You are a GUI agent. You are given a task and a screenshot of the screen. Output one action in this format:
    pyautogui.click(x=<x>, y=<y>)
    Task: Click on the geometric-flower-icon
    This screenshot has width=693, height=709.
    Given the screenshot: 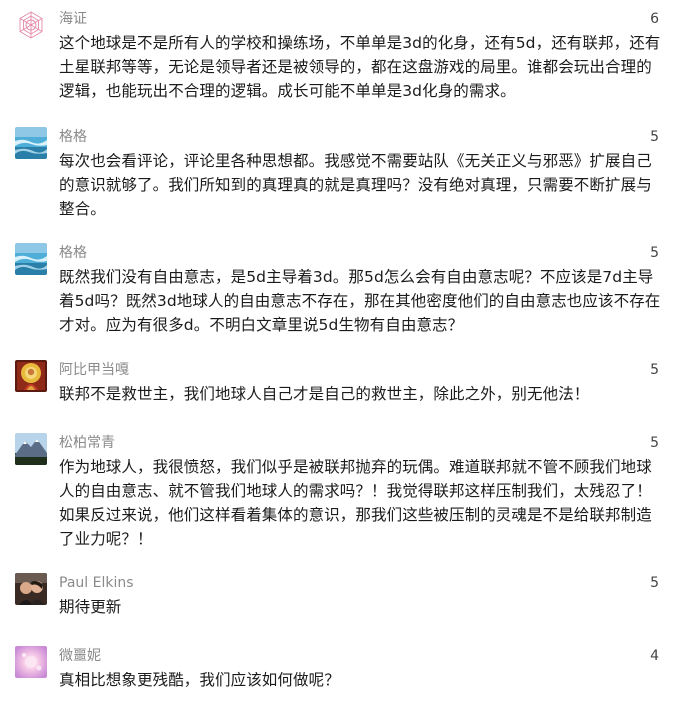 What is the action you would take?
    pyautogui.click(x=31, y=25)
    